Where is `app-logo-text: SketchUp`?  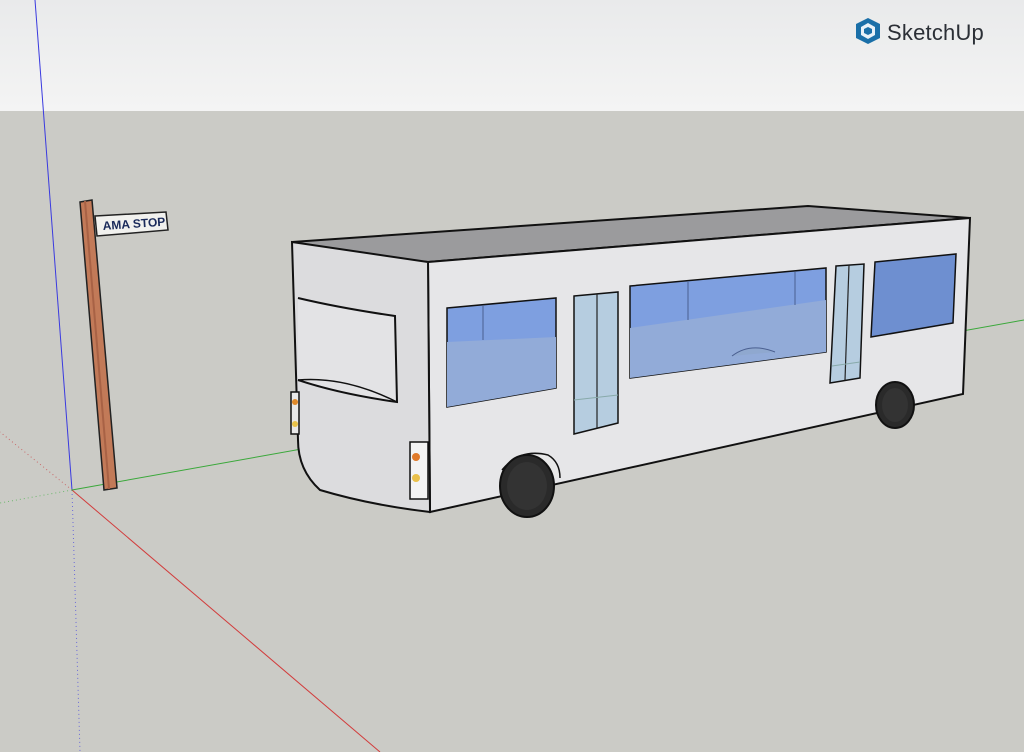 app-logo-text: SketchUp is located at coordinates (935, 32).